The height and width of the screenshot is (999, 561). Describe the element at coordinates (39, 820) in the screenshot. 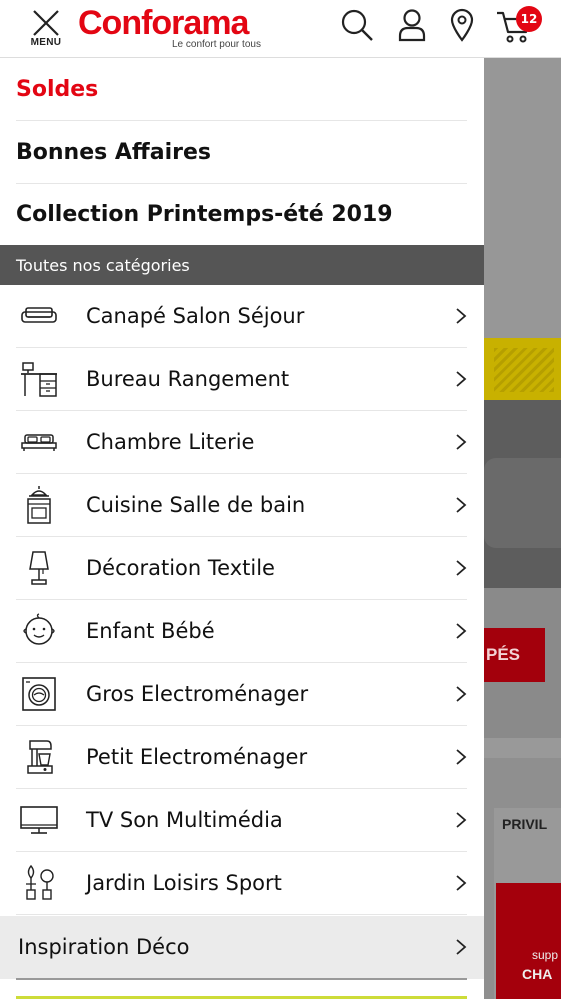

I see `tv-icon` at that location.